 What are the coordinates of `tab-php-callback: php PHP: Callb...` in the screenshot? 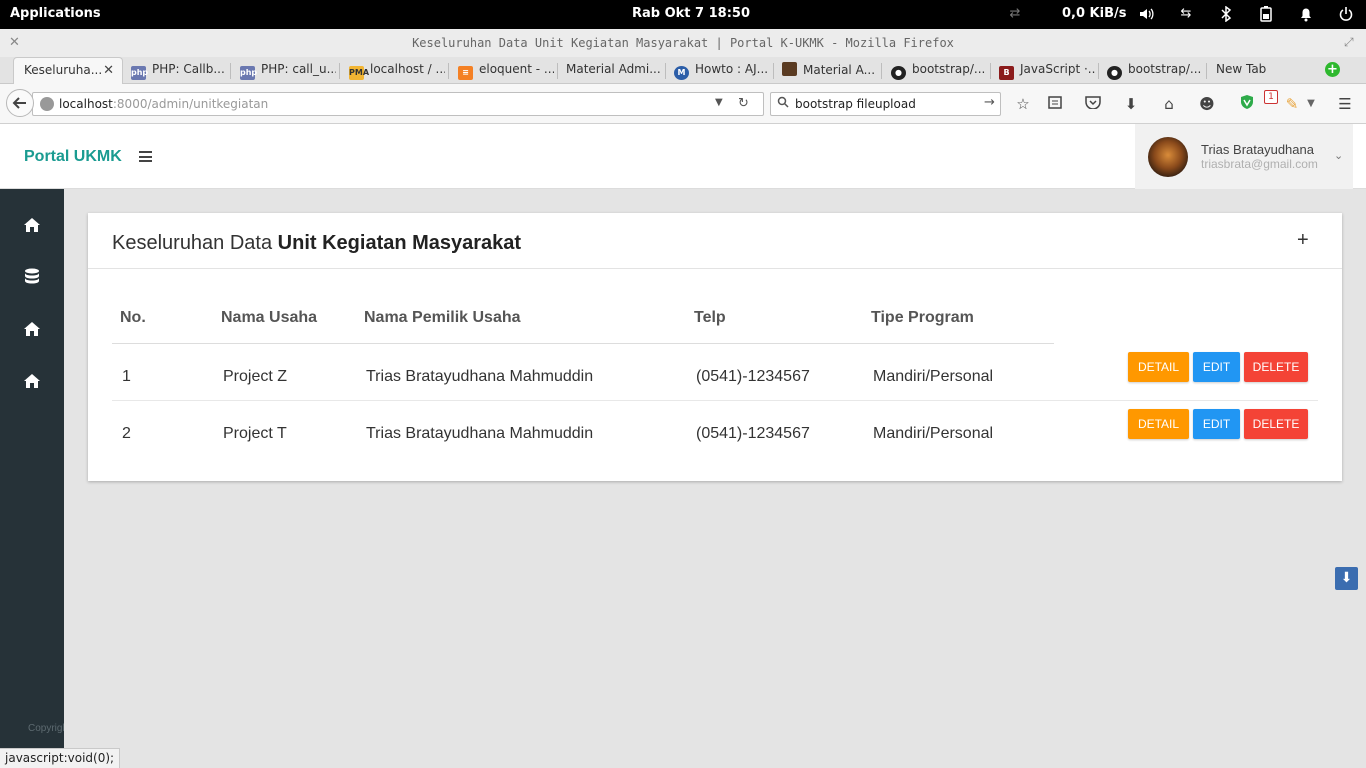 It's located at (179, 70).